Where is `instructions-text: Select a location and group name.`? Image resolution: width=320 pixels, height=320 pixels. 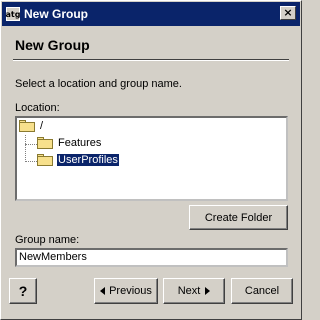
instructions-text: Select a location and group name. is located at coordinates (98, 84).